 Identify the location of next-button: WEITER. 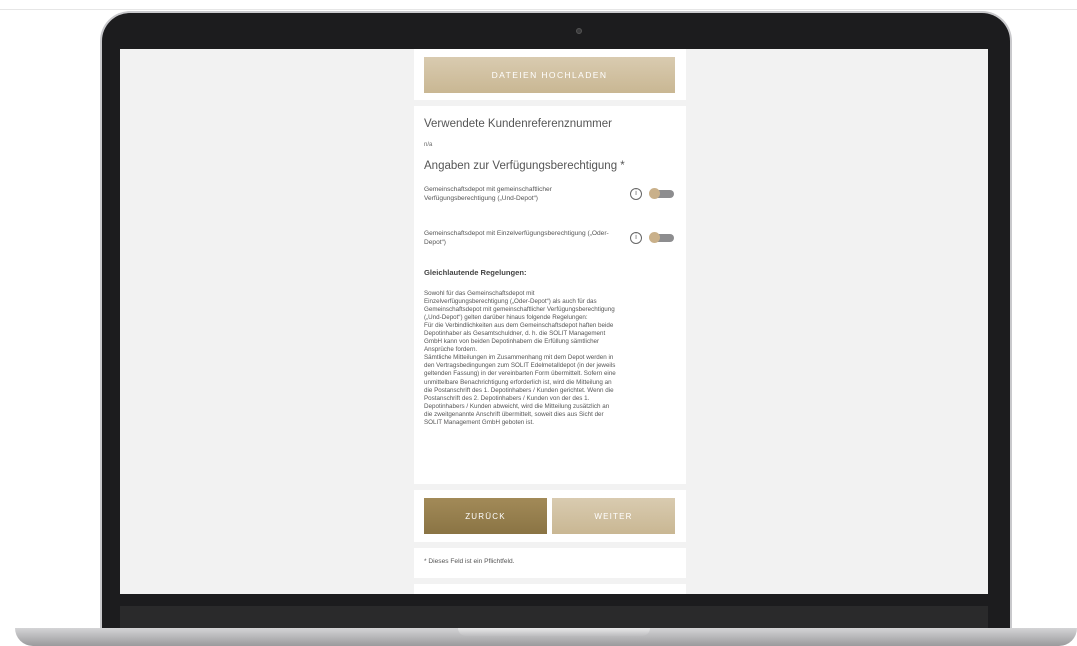
(613, 516).